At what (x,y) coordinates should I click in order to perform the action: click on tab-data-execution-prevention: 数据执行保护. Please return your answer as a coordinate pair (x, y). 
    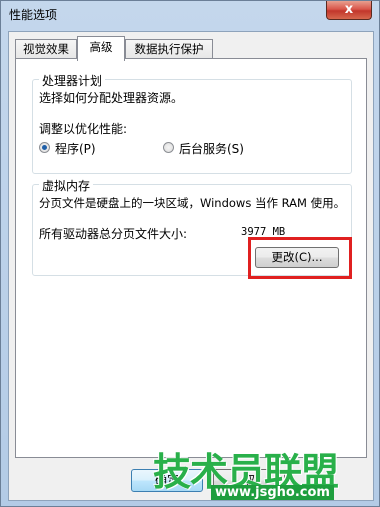
    Looking at the image, I should click on (169, 49).